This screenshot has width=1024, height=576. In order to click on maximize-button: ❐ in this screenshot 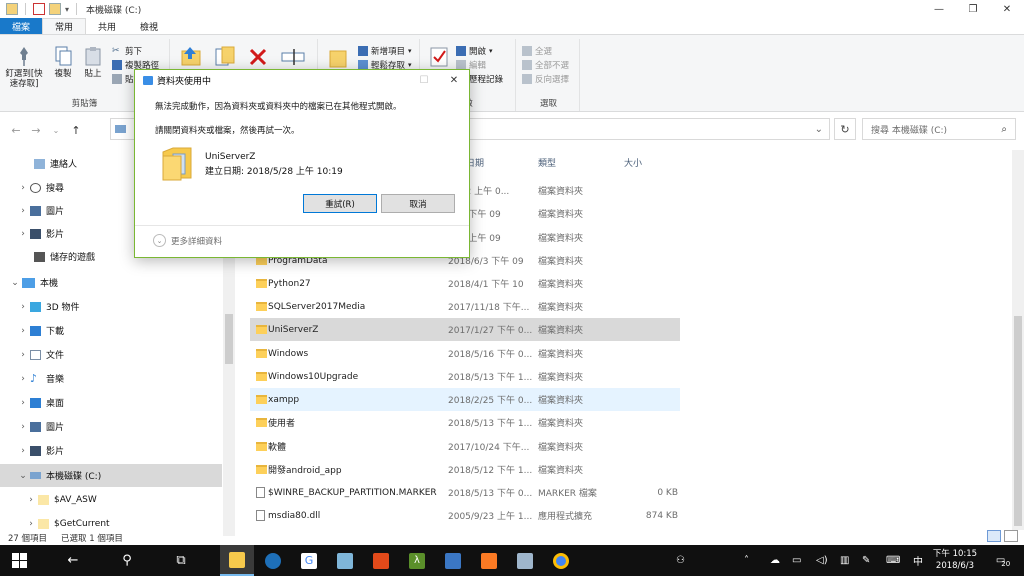, I will do `click(973, 9)`.